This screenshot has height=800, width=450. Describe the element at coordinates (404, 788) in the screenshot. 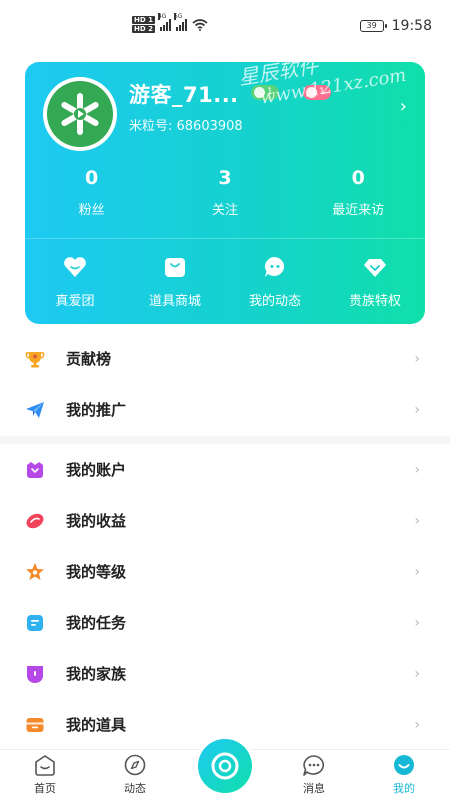

I see `nav-label: 我的` at that location.